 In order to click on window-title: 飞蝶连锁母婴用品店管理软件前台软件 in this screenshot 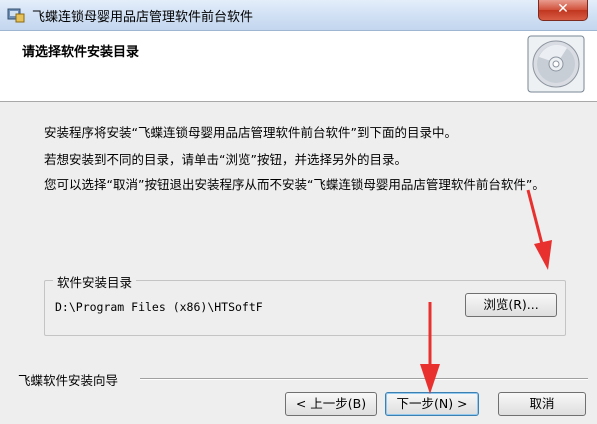, I will do `click(143, 17)`.